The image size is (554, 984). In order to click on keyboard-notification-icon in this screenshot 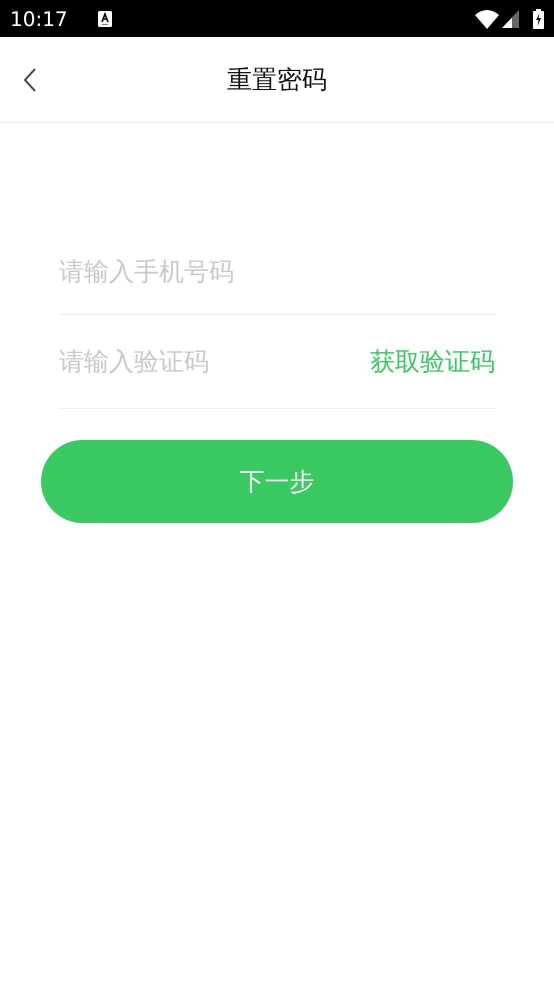, I will do `click(105, 18)`.